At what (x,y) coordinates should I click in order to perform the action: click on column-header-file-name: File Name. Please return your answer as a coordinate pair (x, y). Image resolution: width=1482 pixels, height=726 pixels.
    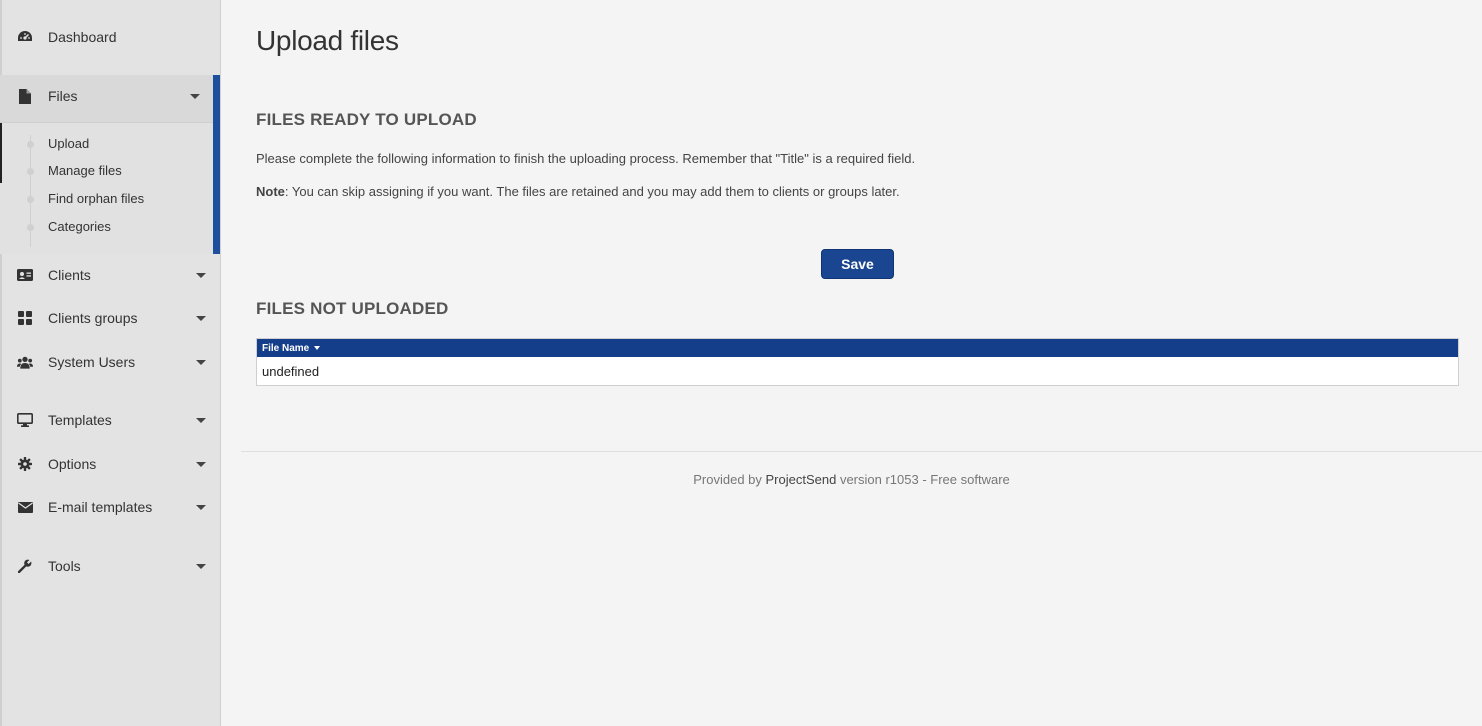
    Looking at the image, I should click on (291, 348).